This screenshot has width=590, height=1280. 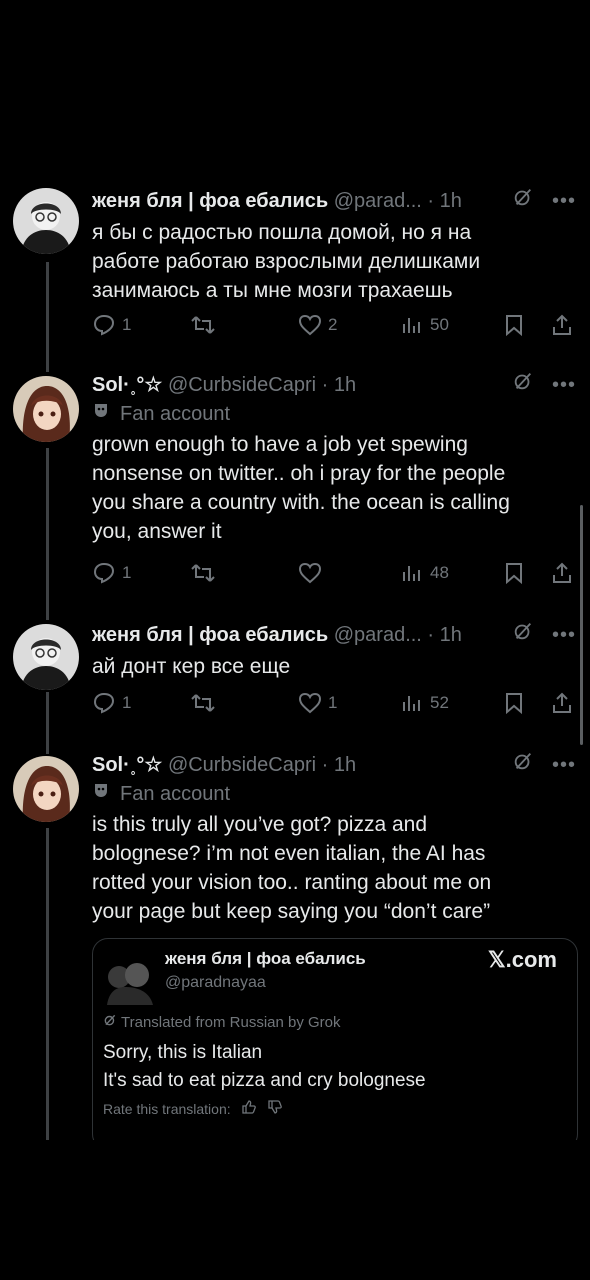 I want to click on quoted-user-handle: @paradnayaa, so click(x=215, y=982).